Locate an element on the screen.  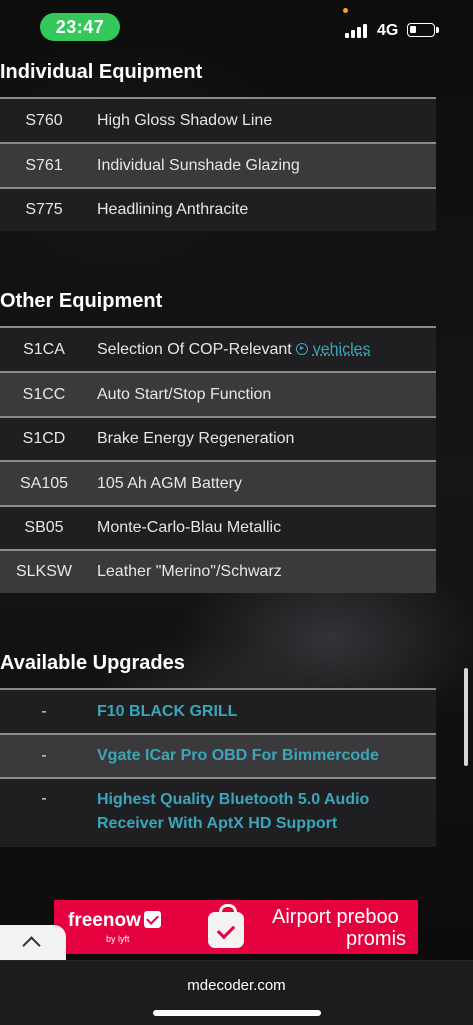
section-title-other: Other Equipment is located at coordinates (81, 301).